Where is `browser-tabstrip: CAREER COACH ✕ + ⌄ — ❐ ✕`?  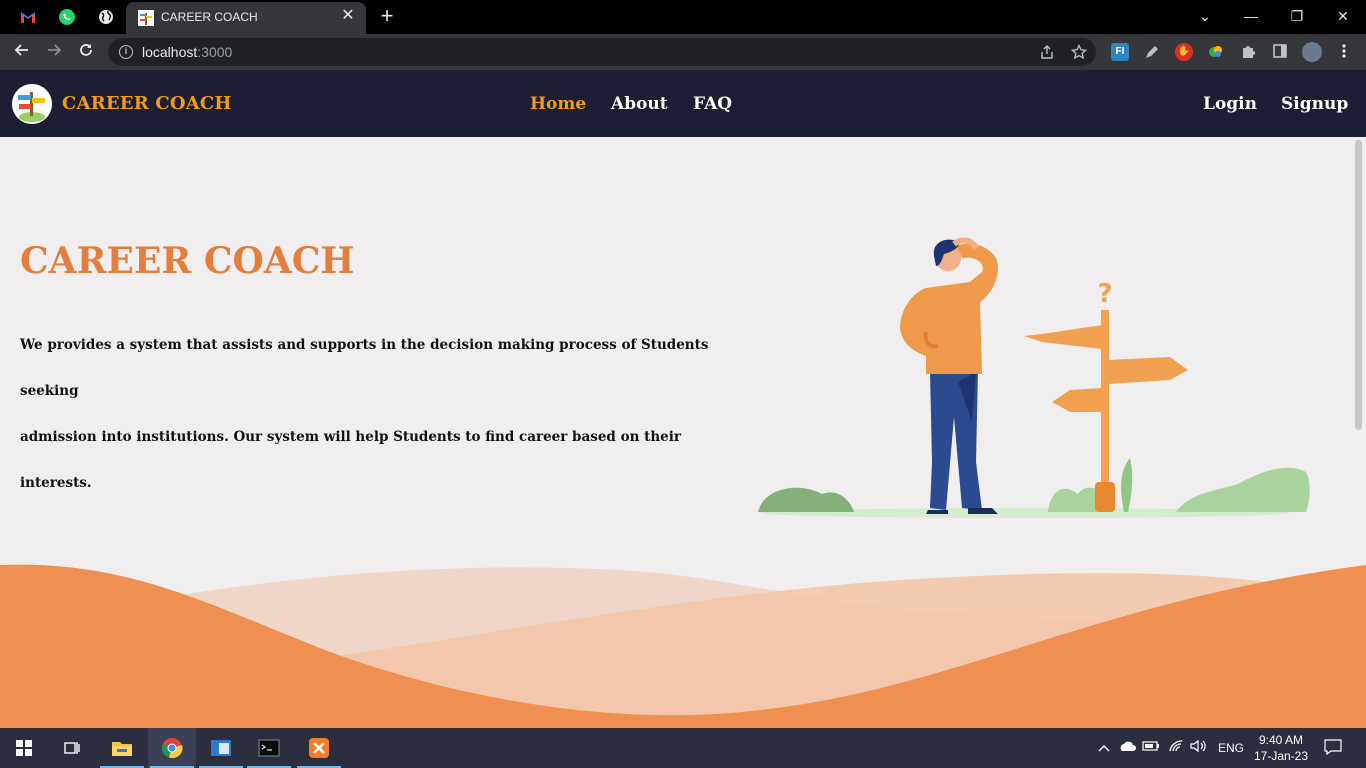
browser-tabstrip: CAREER COACH ✕ + ⌄ — ❐ ✕ is located at coordinates (683, 17).